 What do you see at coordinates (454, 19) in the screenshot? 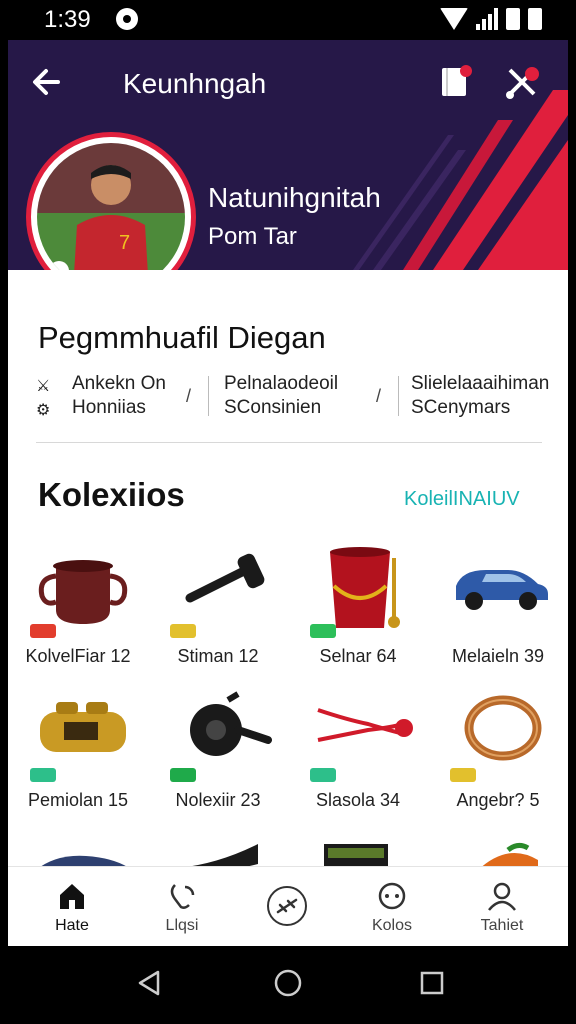
I see `wifi-icon` at bounding box center [454, 19].